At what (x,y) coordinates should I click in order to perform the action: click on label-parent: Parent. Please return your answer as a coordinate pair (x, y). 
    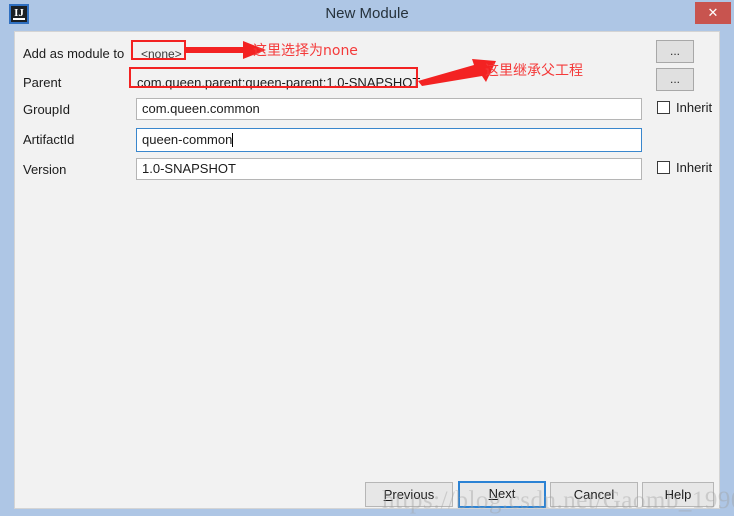
    Looking at the image, I should click on (42, 82).